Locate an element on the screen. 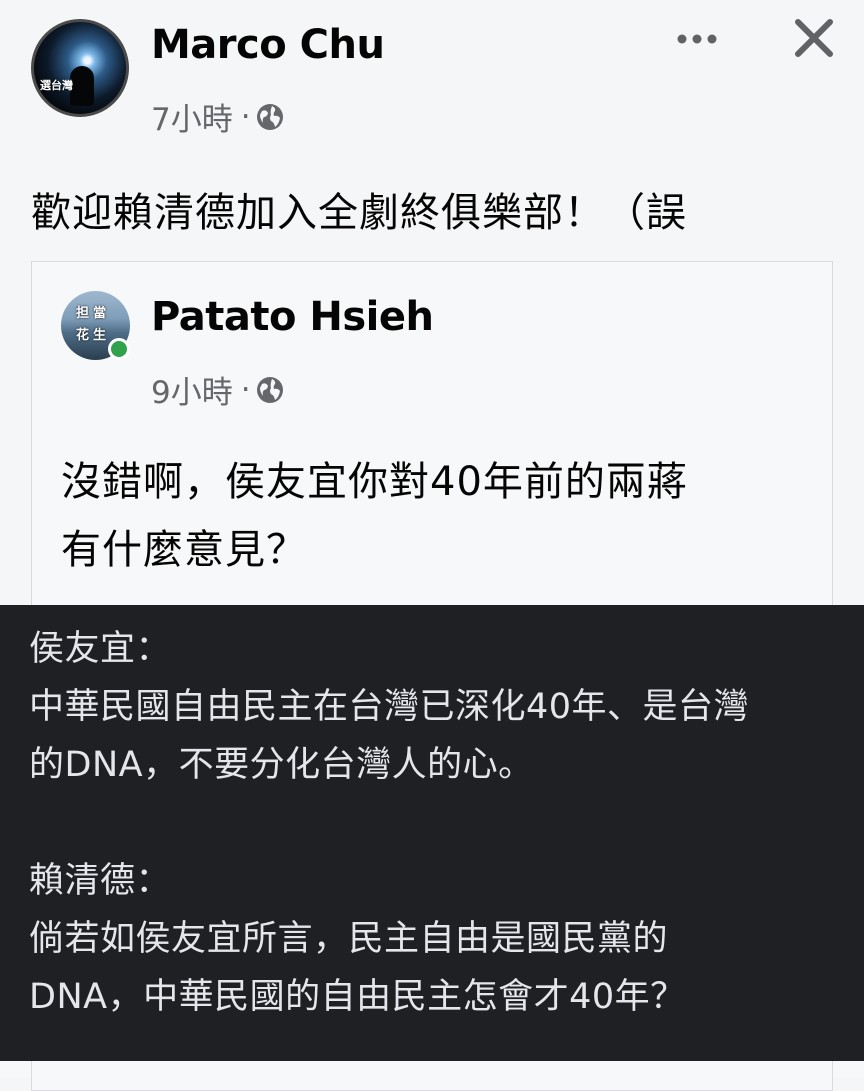 This screenshot has width=864, height=1091. avatar-sign-char: 當 is located at coordinates (102, 313).